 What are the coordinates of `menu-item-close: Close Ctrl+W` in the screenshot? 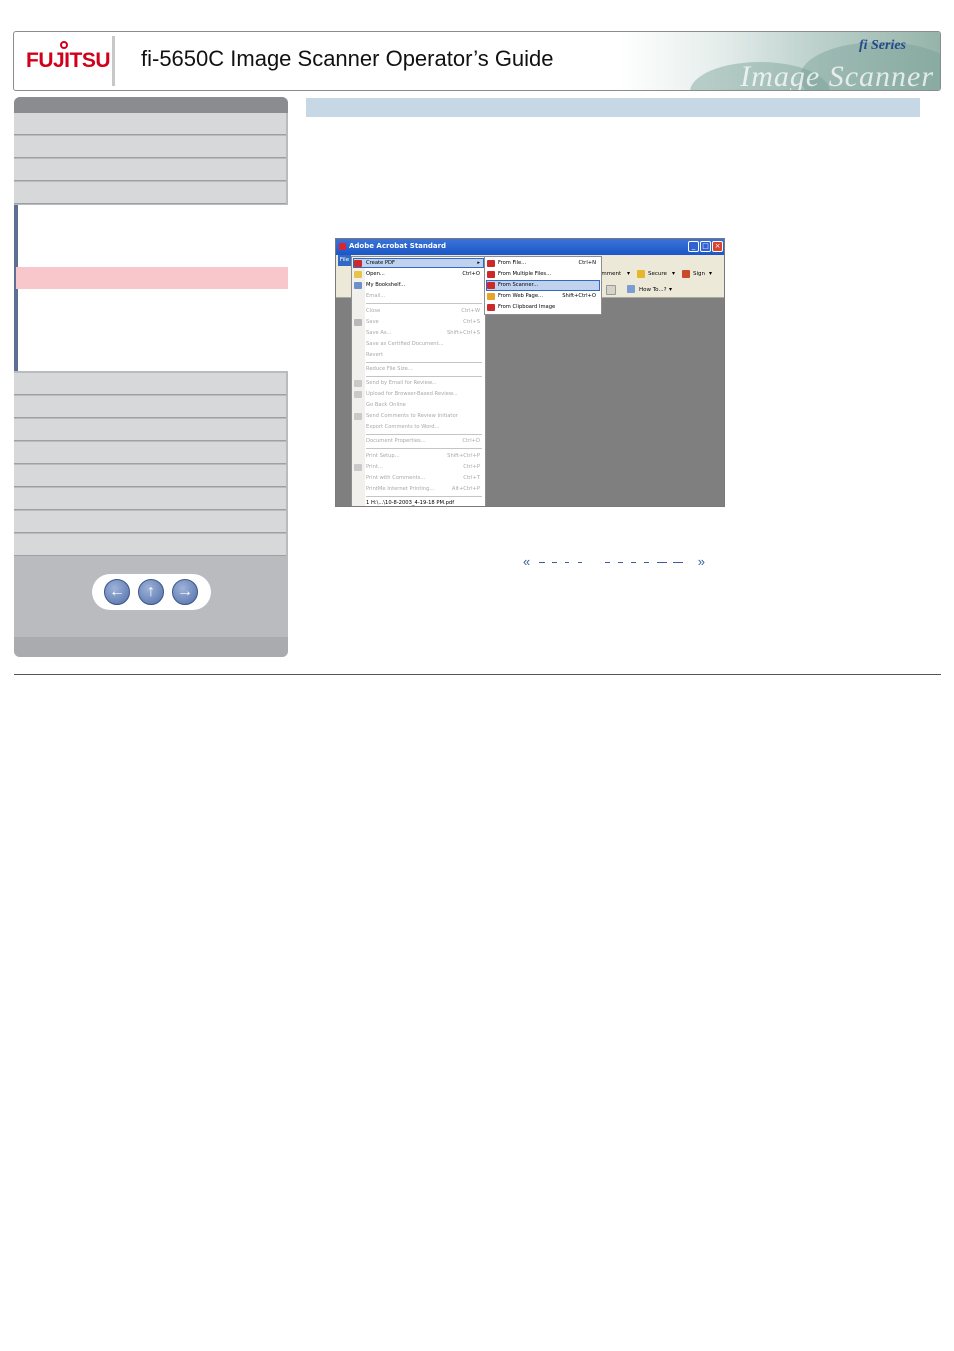 It's located at (425, 311).